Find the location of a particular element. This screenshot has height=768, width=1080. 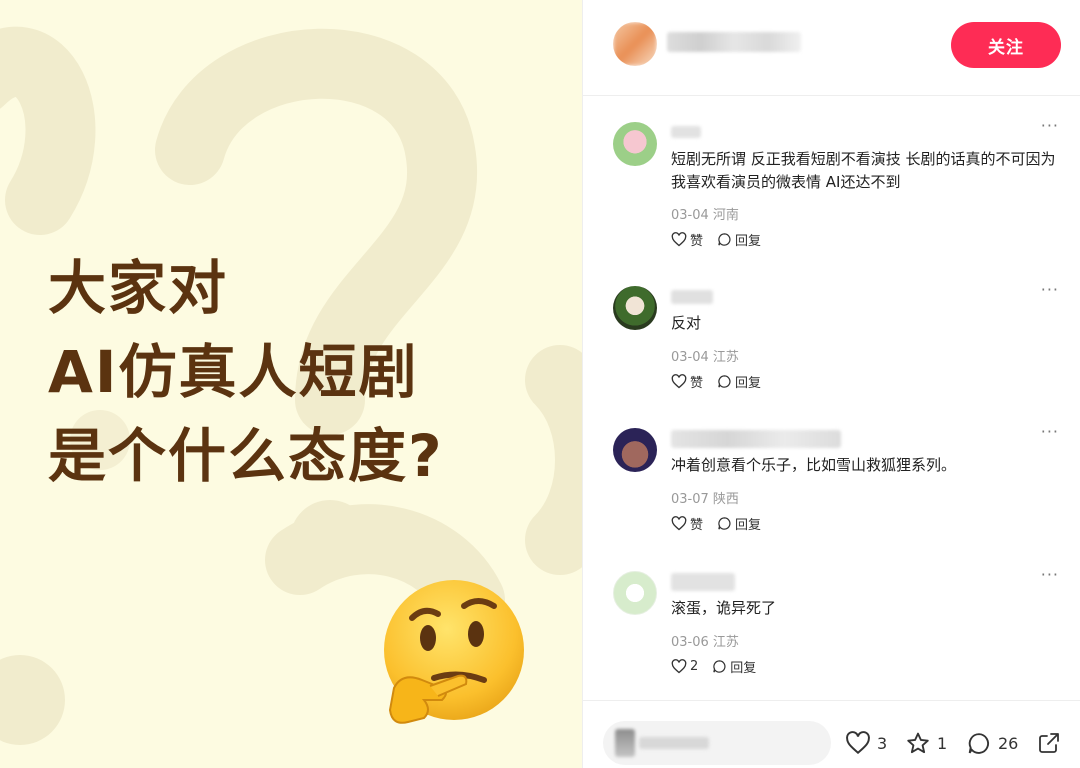

comment-text: 滚蛋，诡异死了 is located at coordinates (724, 608).